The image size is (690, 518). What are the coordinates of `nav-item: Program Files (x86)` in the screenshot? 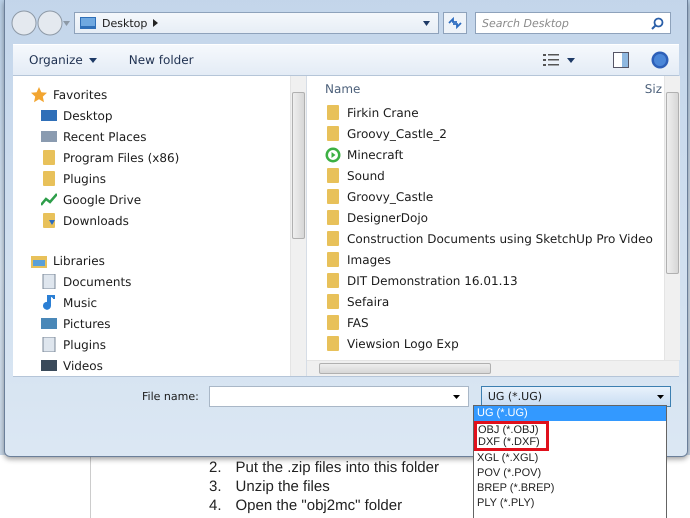 It's located at (121, 157).